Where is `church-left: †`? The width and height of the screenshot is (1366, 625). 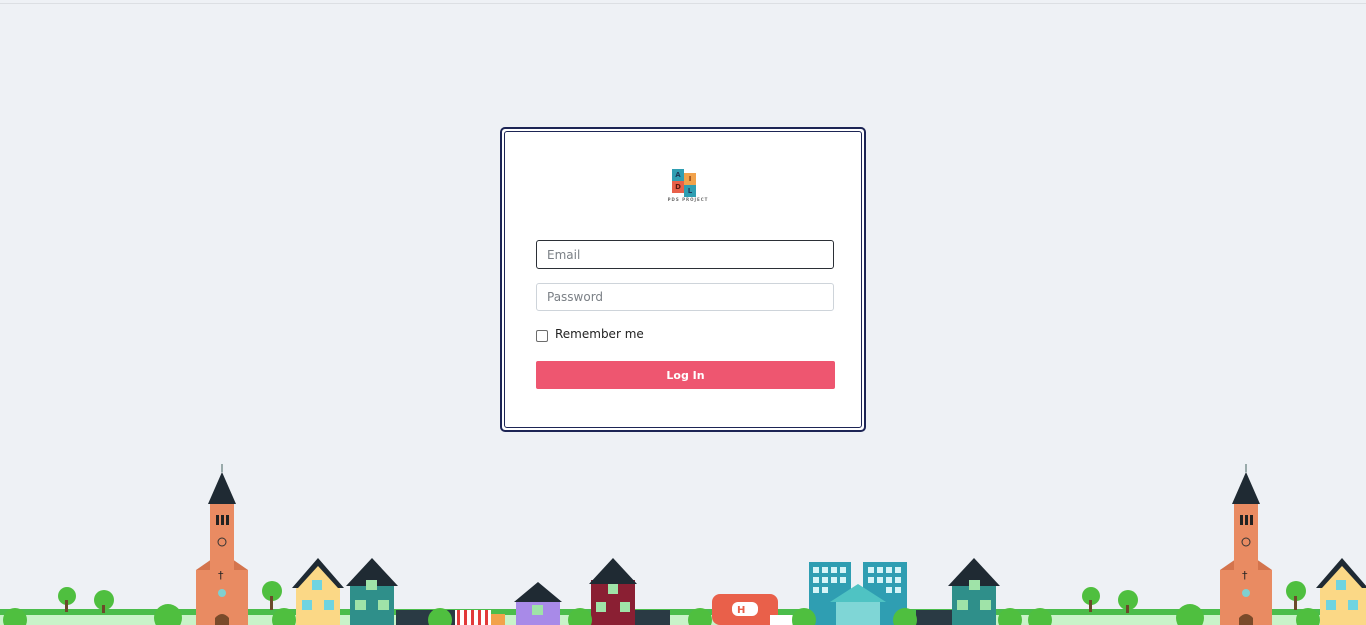 church-left: † is located at coordinates (222, 544).